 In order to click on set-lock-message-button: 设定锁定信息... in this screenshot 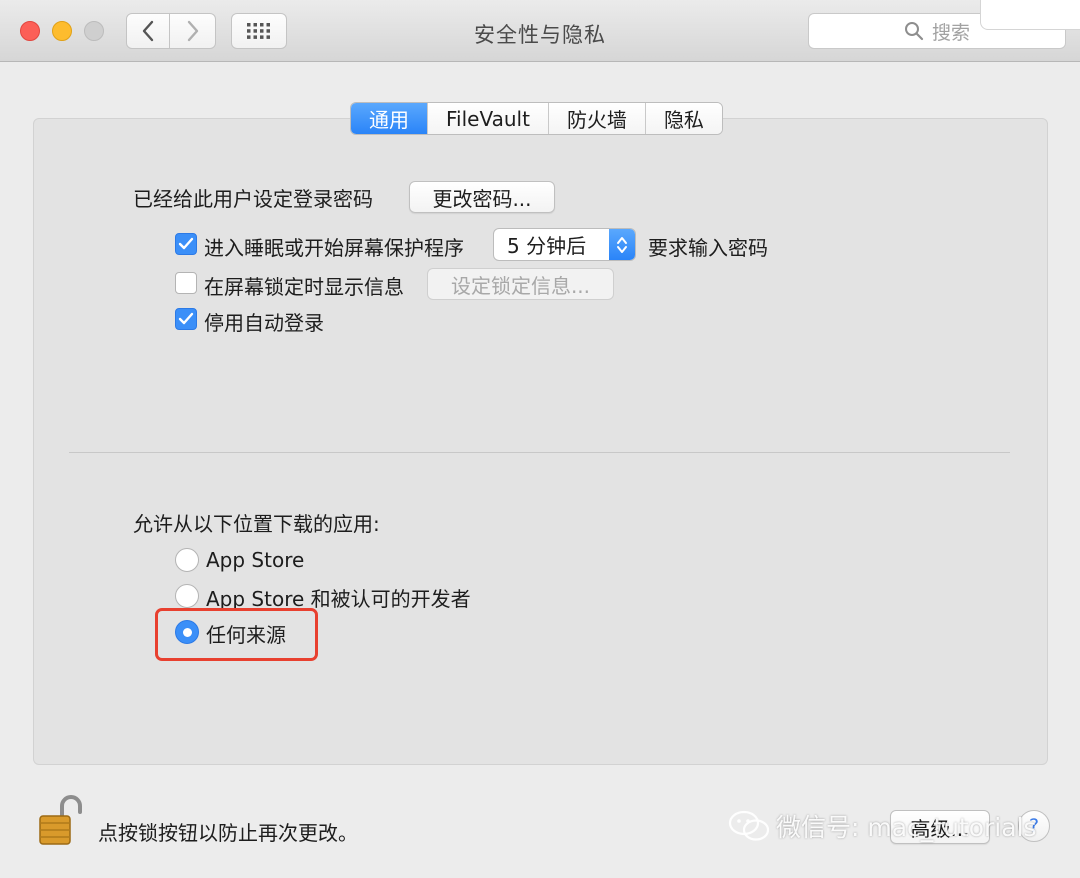, I will do `click(520, 284)`.